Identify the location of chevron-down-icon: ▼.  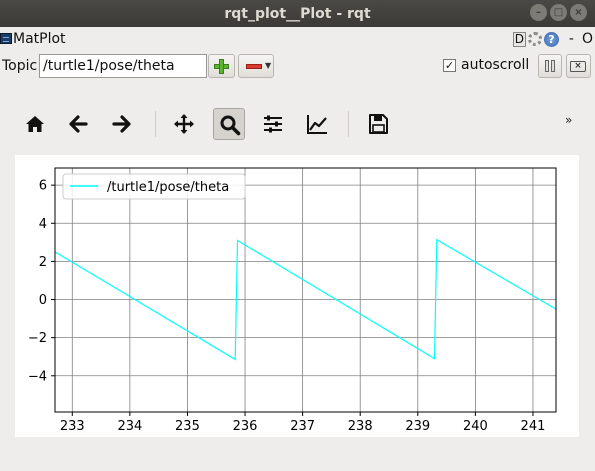
(268, 65).